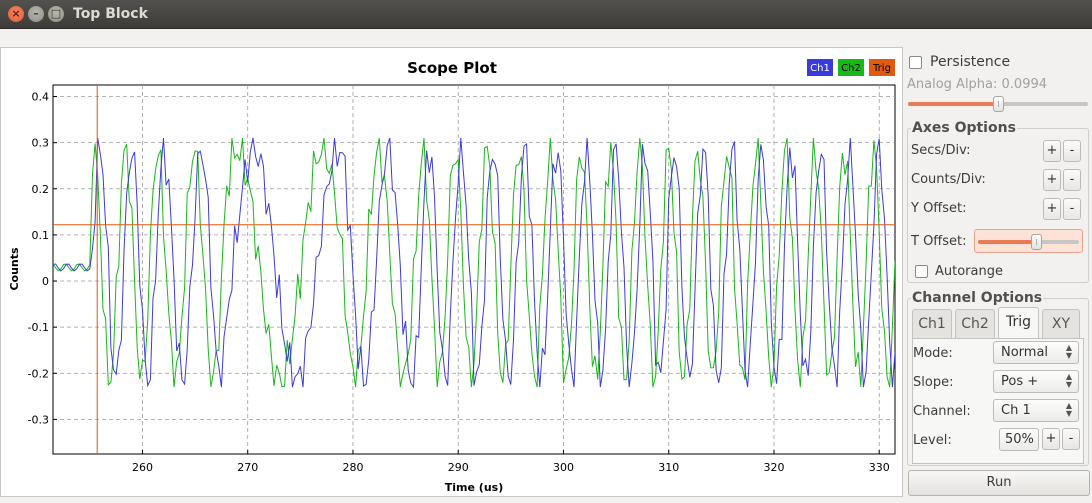  Describe the element at coordinates (820, 68) in the screenshot. I see `legend-label-ch1: Ch1` at that location.